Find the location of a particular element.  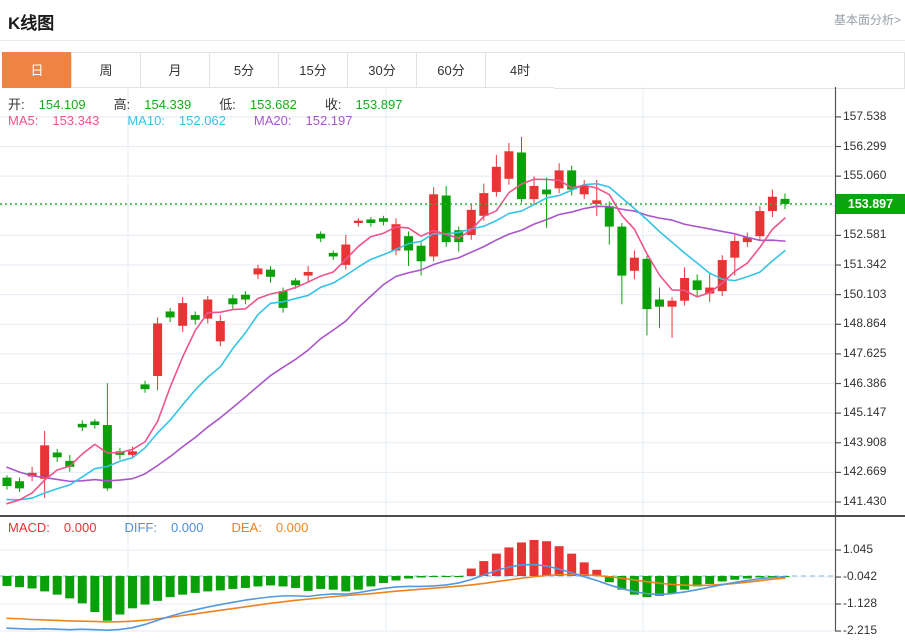

legend-item: MA20: 152.197 is located at coordinates (303, 120).